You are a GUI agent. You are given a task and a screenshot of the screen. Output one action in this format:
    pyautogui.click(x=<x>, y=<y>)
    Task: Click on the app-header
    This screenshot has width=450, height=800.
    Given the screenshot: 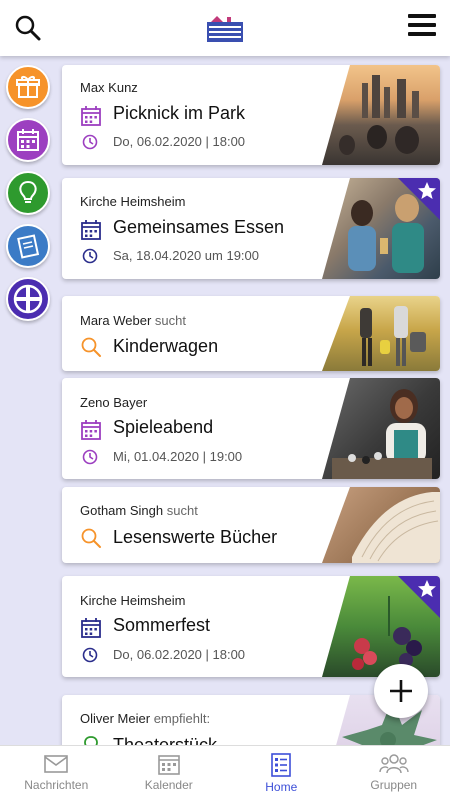 What is the action you would take?
    pyautogui.click(x=225, y=28)
    